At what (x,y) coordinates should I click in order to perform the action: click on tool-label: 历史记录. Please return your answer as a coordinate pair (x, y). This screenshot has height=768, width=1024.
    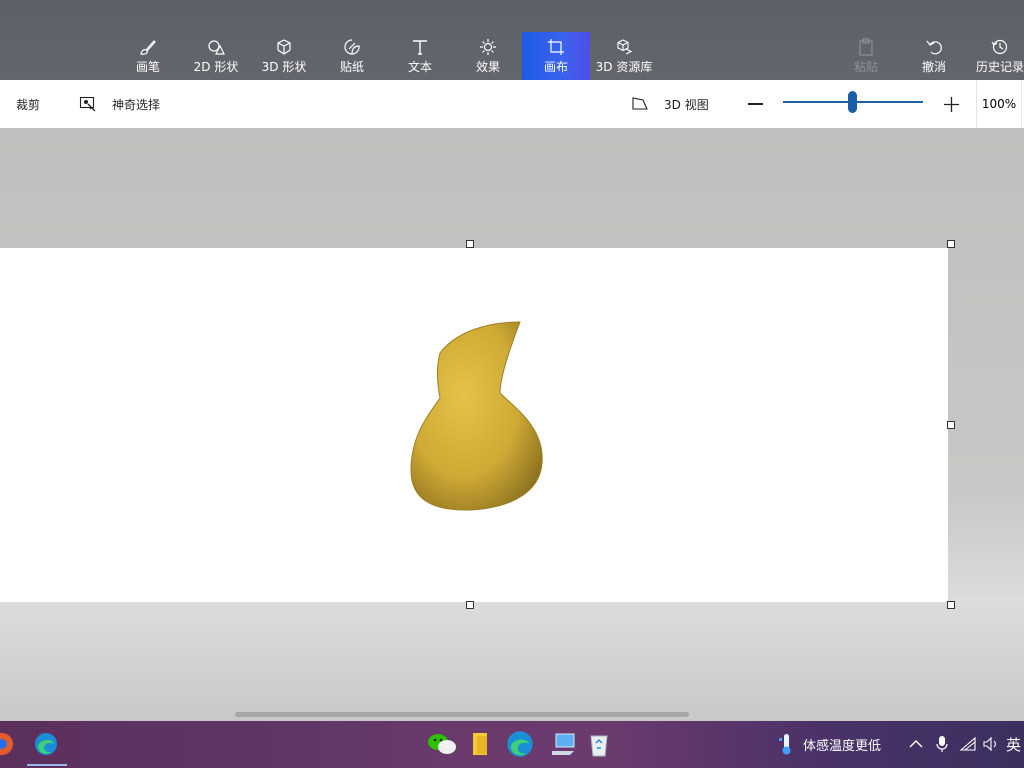
    Looking at the image, I should click on (999, 67).